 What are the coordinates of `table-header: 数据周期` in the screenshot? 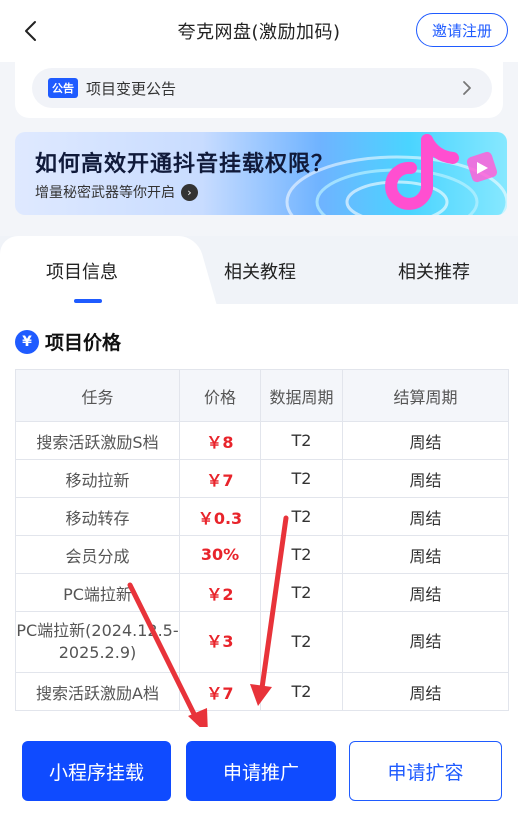 It's located at (301, 395).